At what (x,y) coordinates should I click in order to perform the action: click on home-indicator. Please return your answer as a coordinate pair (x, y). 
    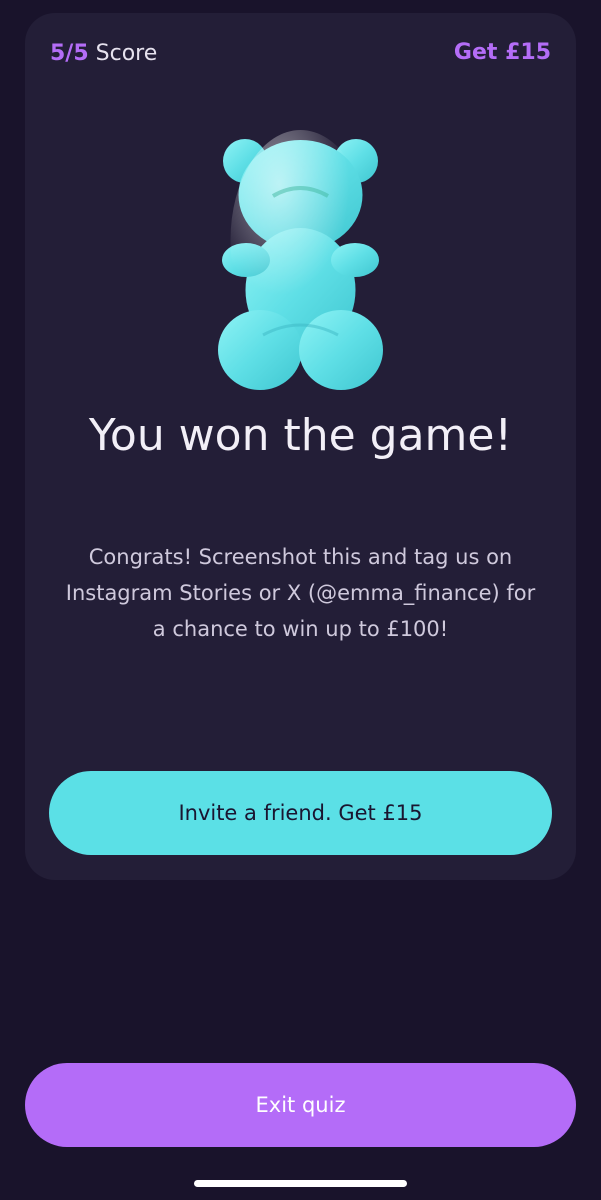
    Looking at the image, I should click on (300, 1183).